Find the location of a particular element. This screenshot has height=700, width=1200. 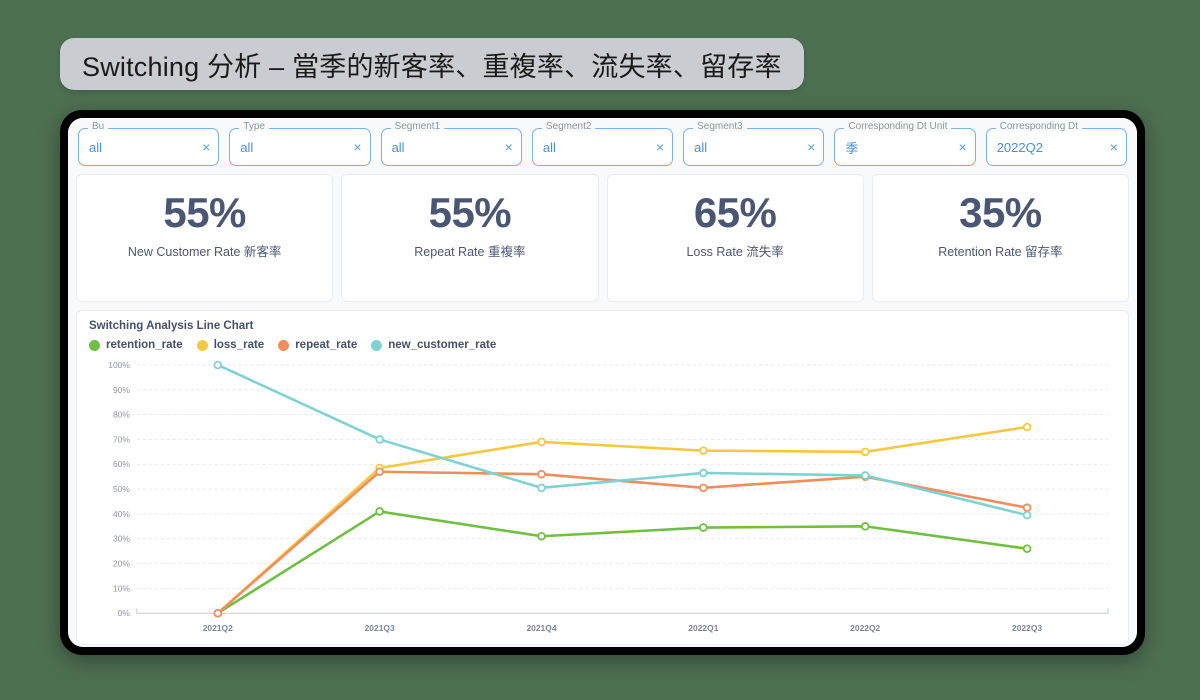

y-axis-tick-label: 70% is located at coordinates (121, 439).